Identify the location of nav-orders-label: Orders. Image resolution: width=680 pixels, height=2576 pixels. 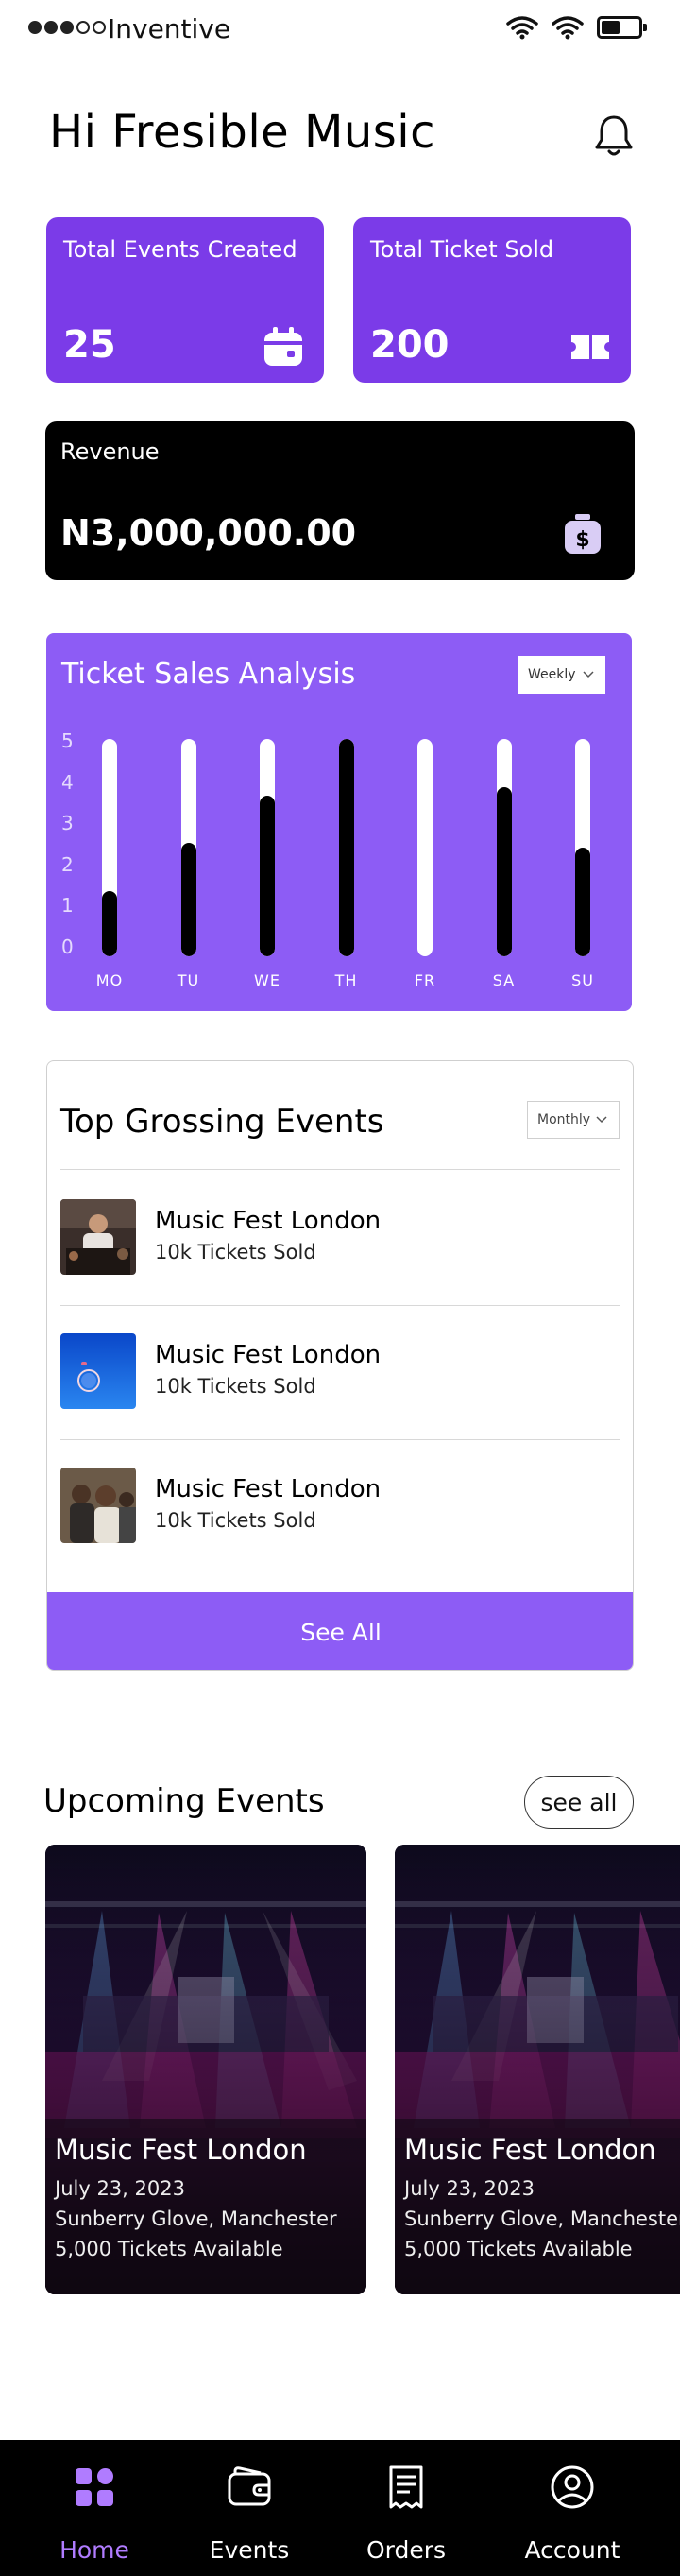
(406, 2550).